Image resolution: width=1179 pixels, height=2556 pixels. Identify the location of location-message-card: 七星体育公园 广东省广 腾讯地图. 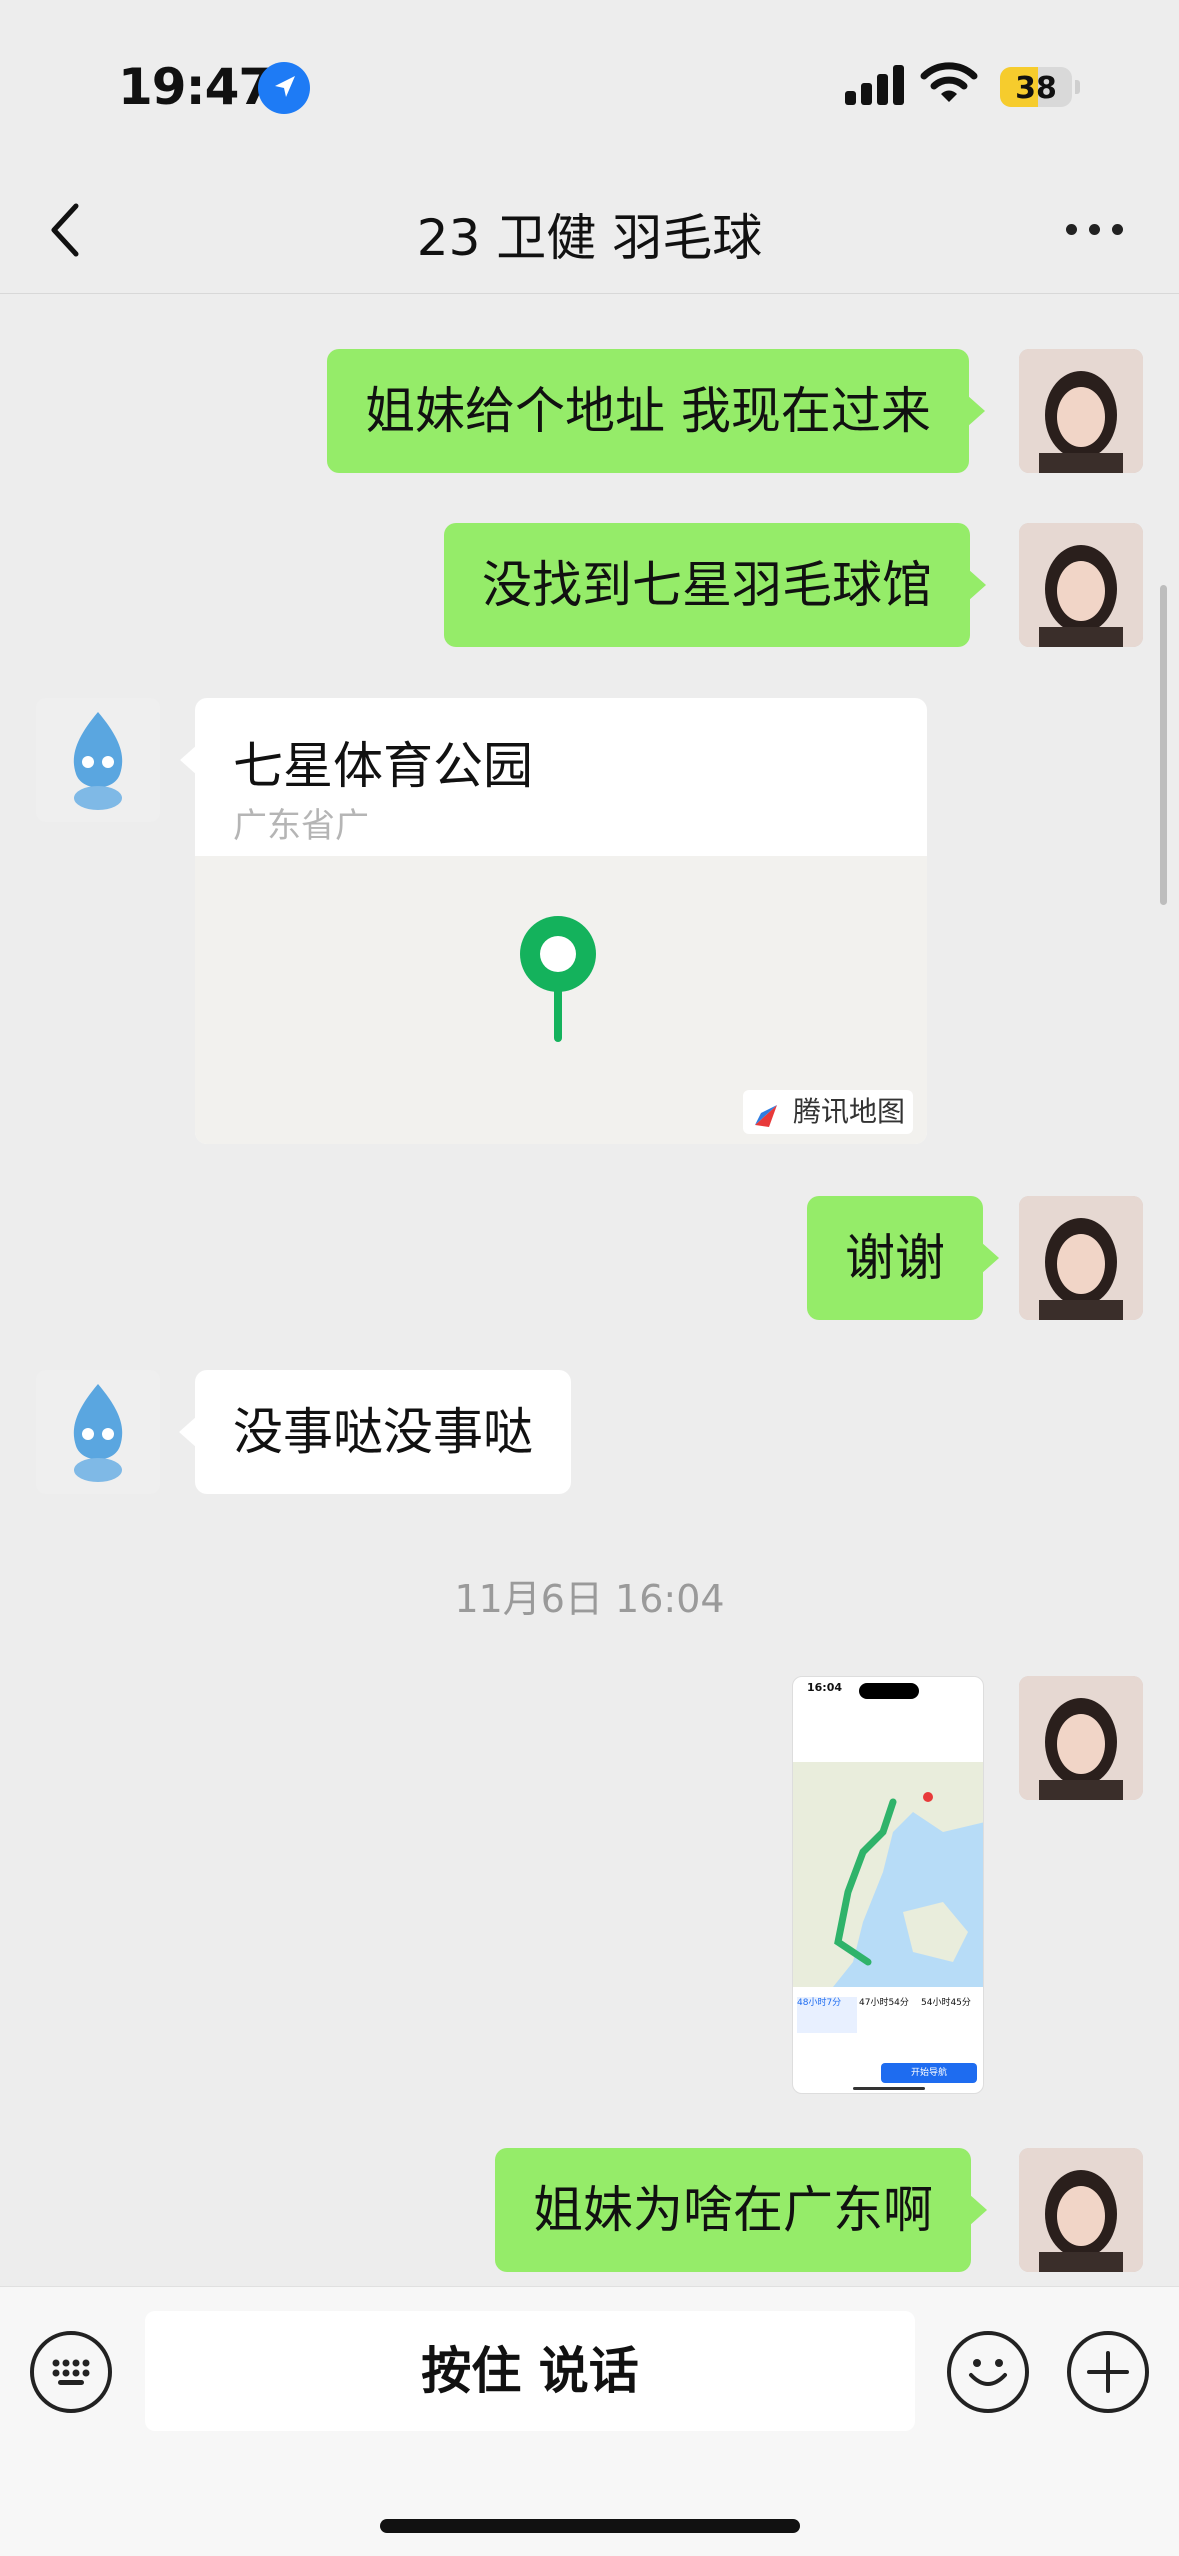
(561, 921).